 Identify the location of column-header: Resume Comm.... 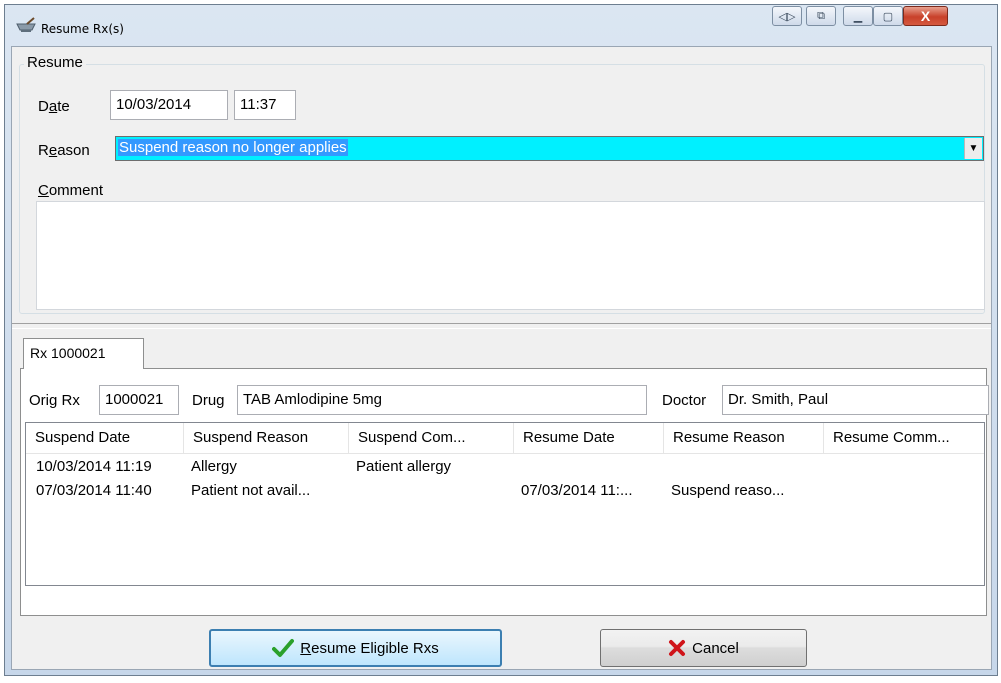
(904, 438).